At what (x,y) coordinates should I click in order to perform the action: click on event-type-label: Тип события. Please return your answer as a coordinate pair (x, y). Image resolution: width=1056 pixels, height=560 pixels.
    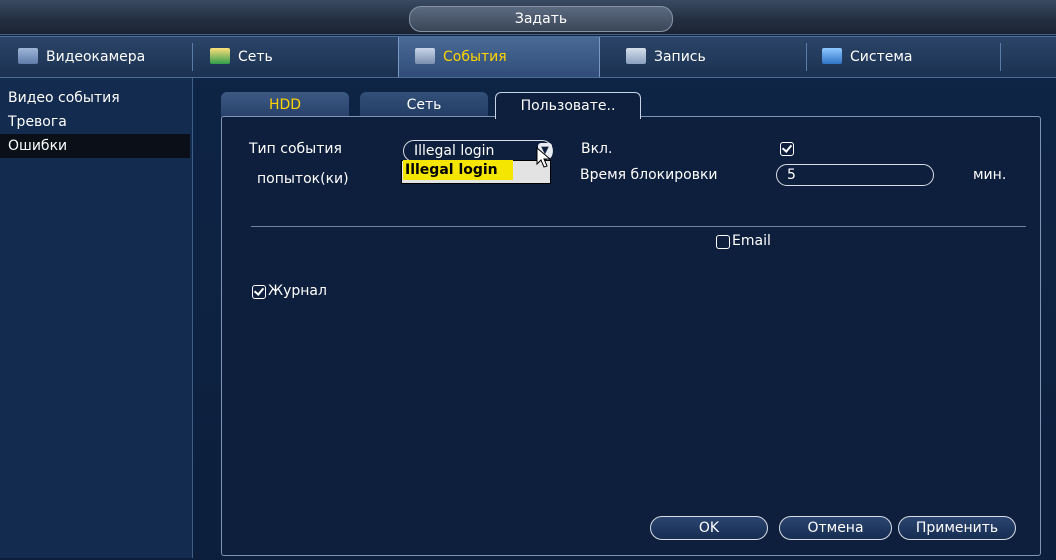
    Looking at the image, I should click on (295, 149).